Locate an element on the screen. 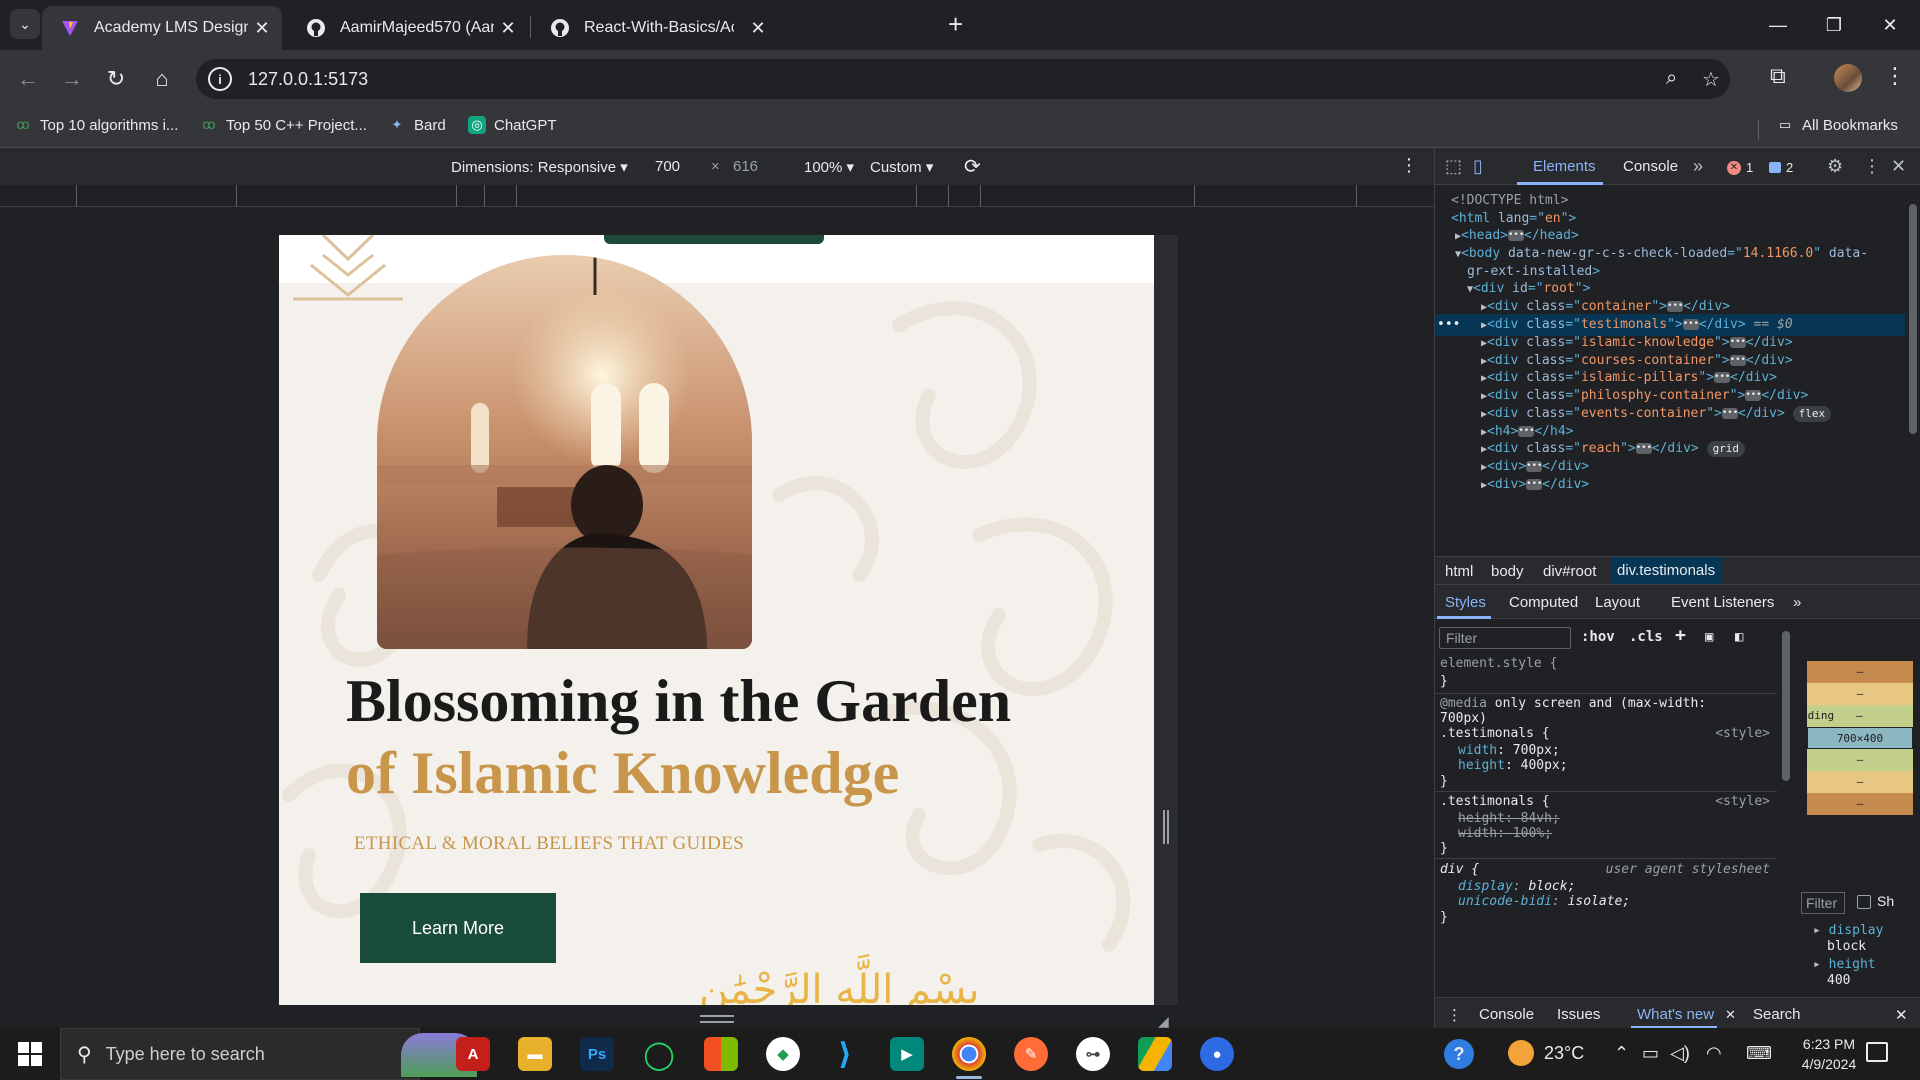 This screenshot has height=1080, width=1920. breadcrumb-item: div#root is located at coordinates (1569, 571).